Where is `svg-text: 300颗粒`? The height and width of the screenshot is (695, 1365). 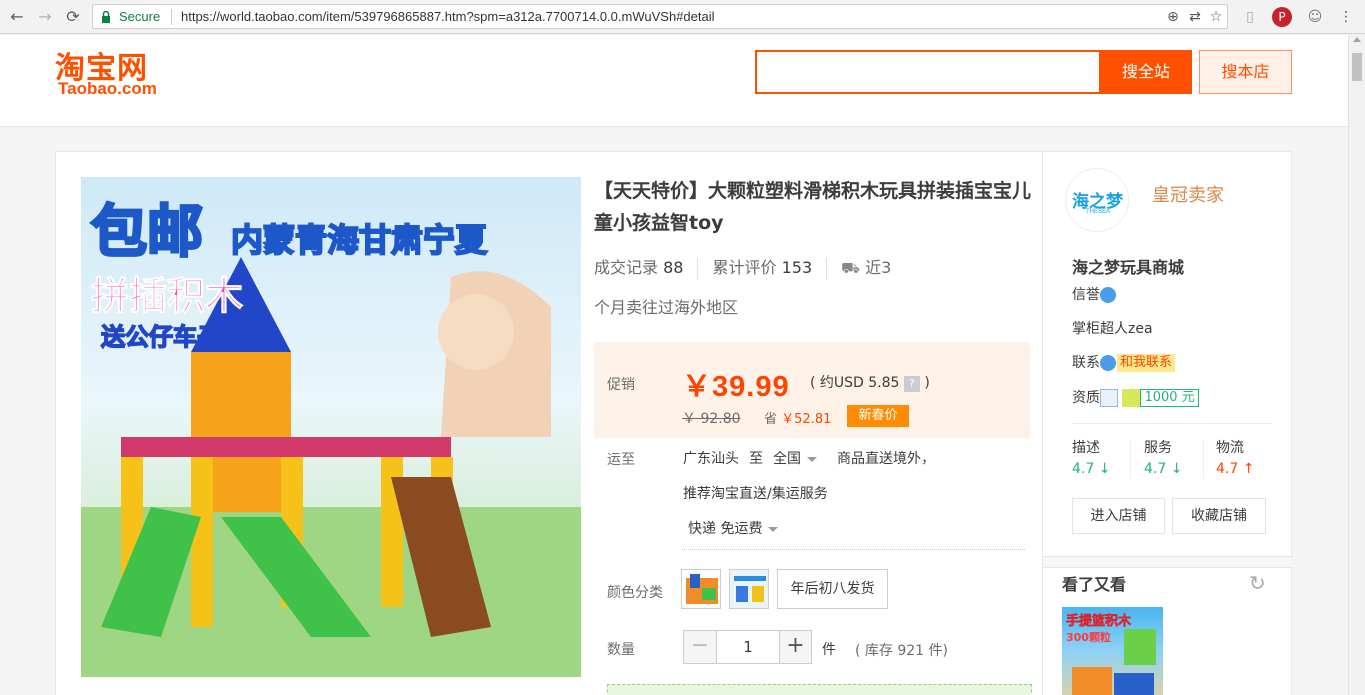
svg-text: 300颗粒 is located at coordinates (1088, 637).